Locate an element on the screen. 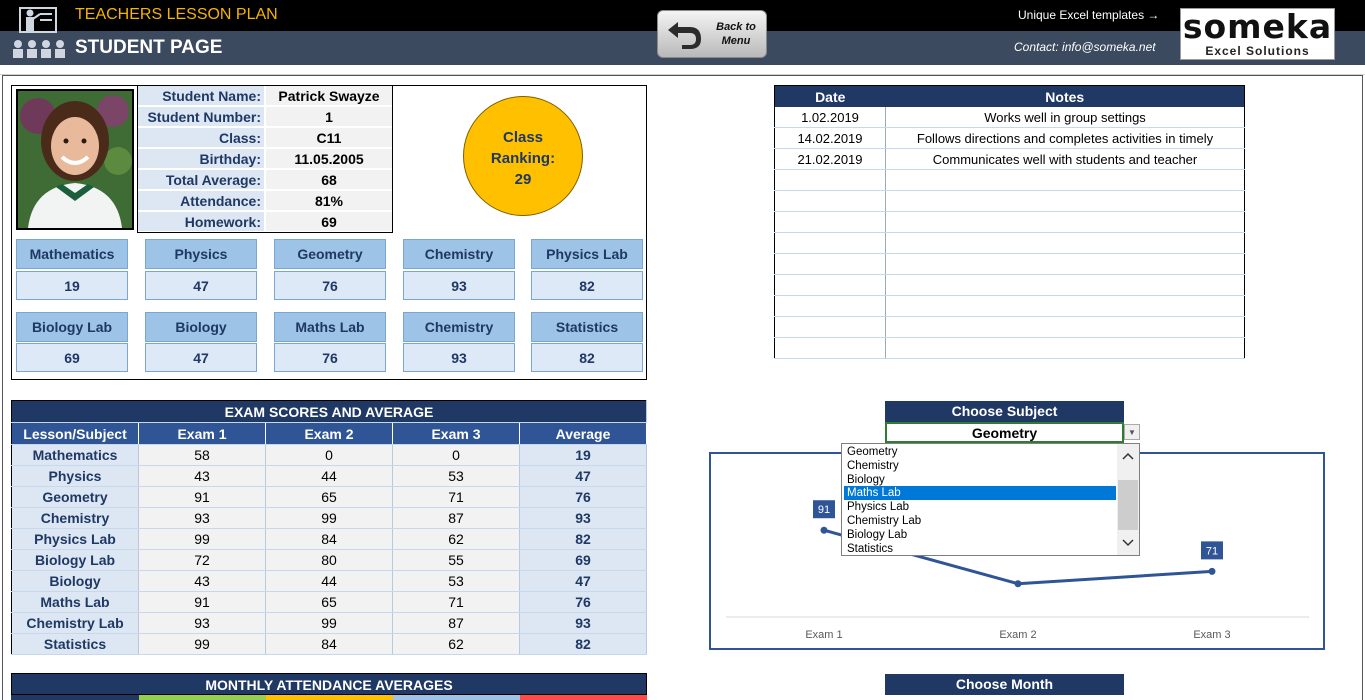 Image resolution: width=1365 pixels, height=700 pixels. exam-average: 19 is located at coordinates (583, 455).